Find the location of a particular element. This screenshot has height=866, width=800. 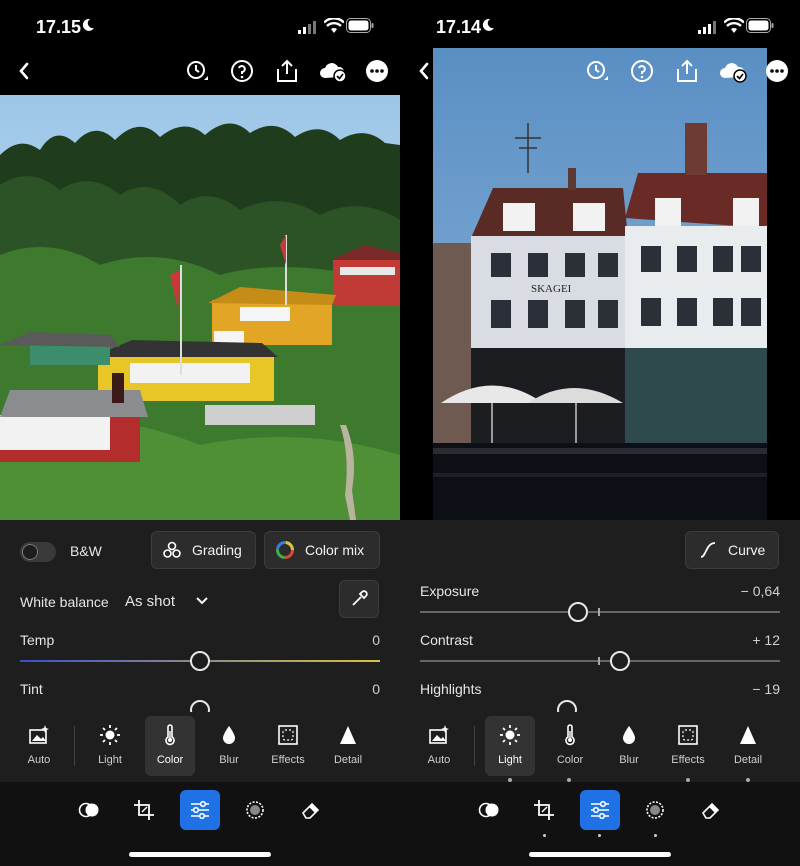

bottom-nav is located at coordinates (200, 824).